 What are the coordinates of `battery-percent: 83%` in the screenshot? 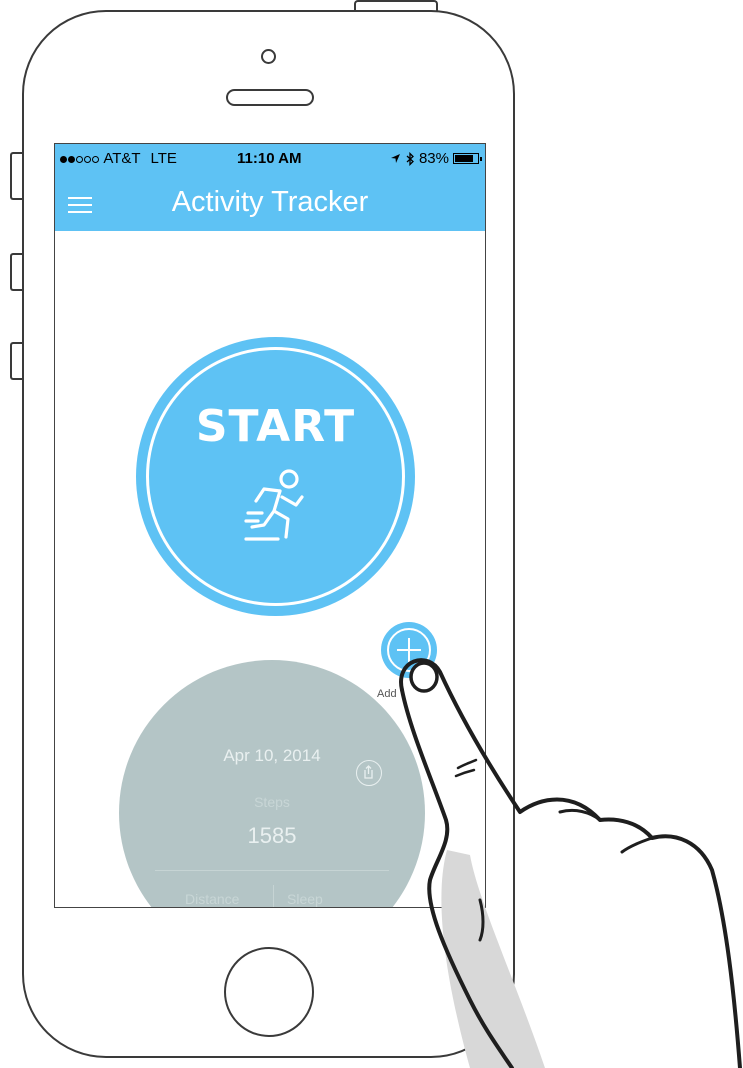 It's located at (433, 158).